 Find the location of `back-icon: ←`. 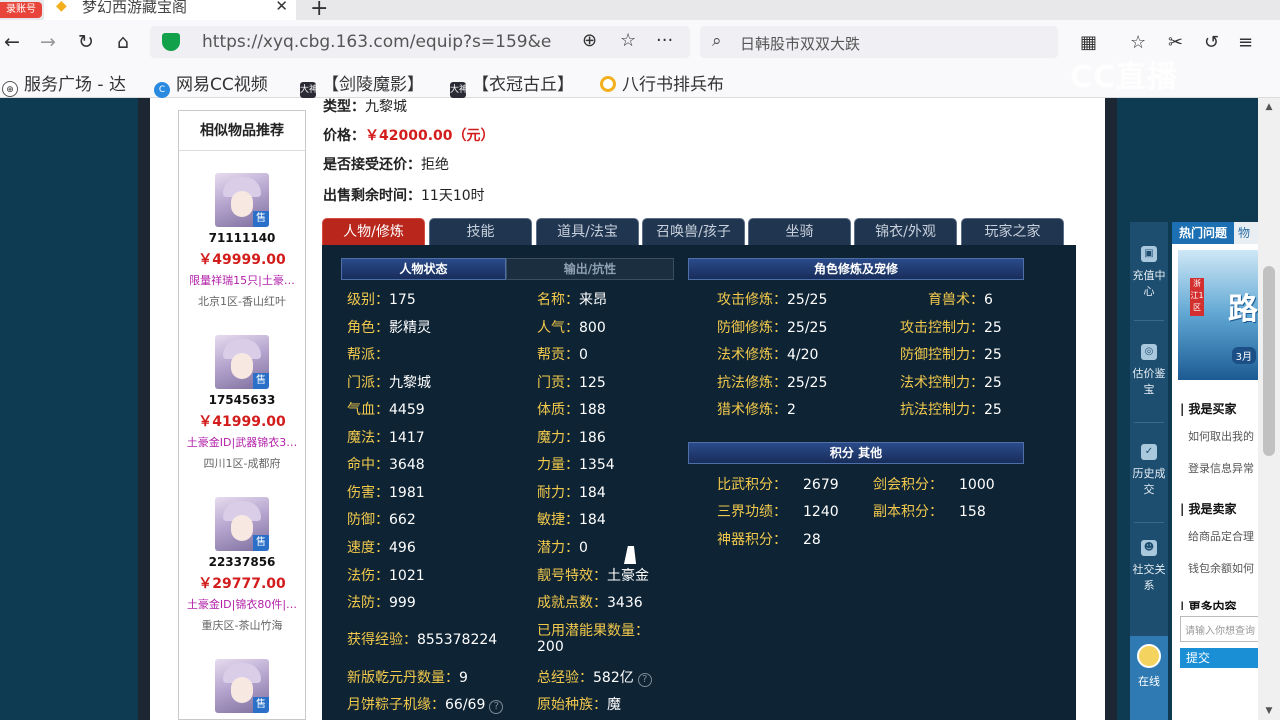

back-icon: ← is located at coordinates (12, 42).